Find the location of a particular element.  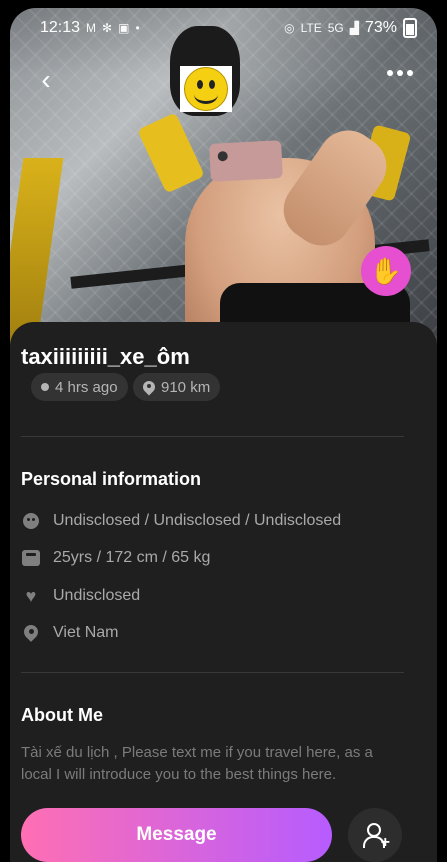

photo-phone is located at coordinates (246, 161).